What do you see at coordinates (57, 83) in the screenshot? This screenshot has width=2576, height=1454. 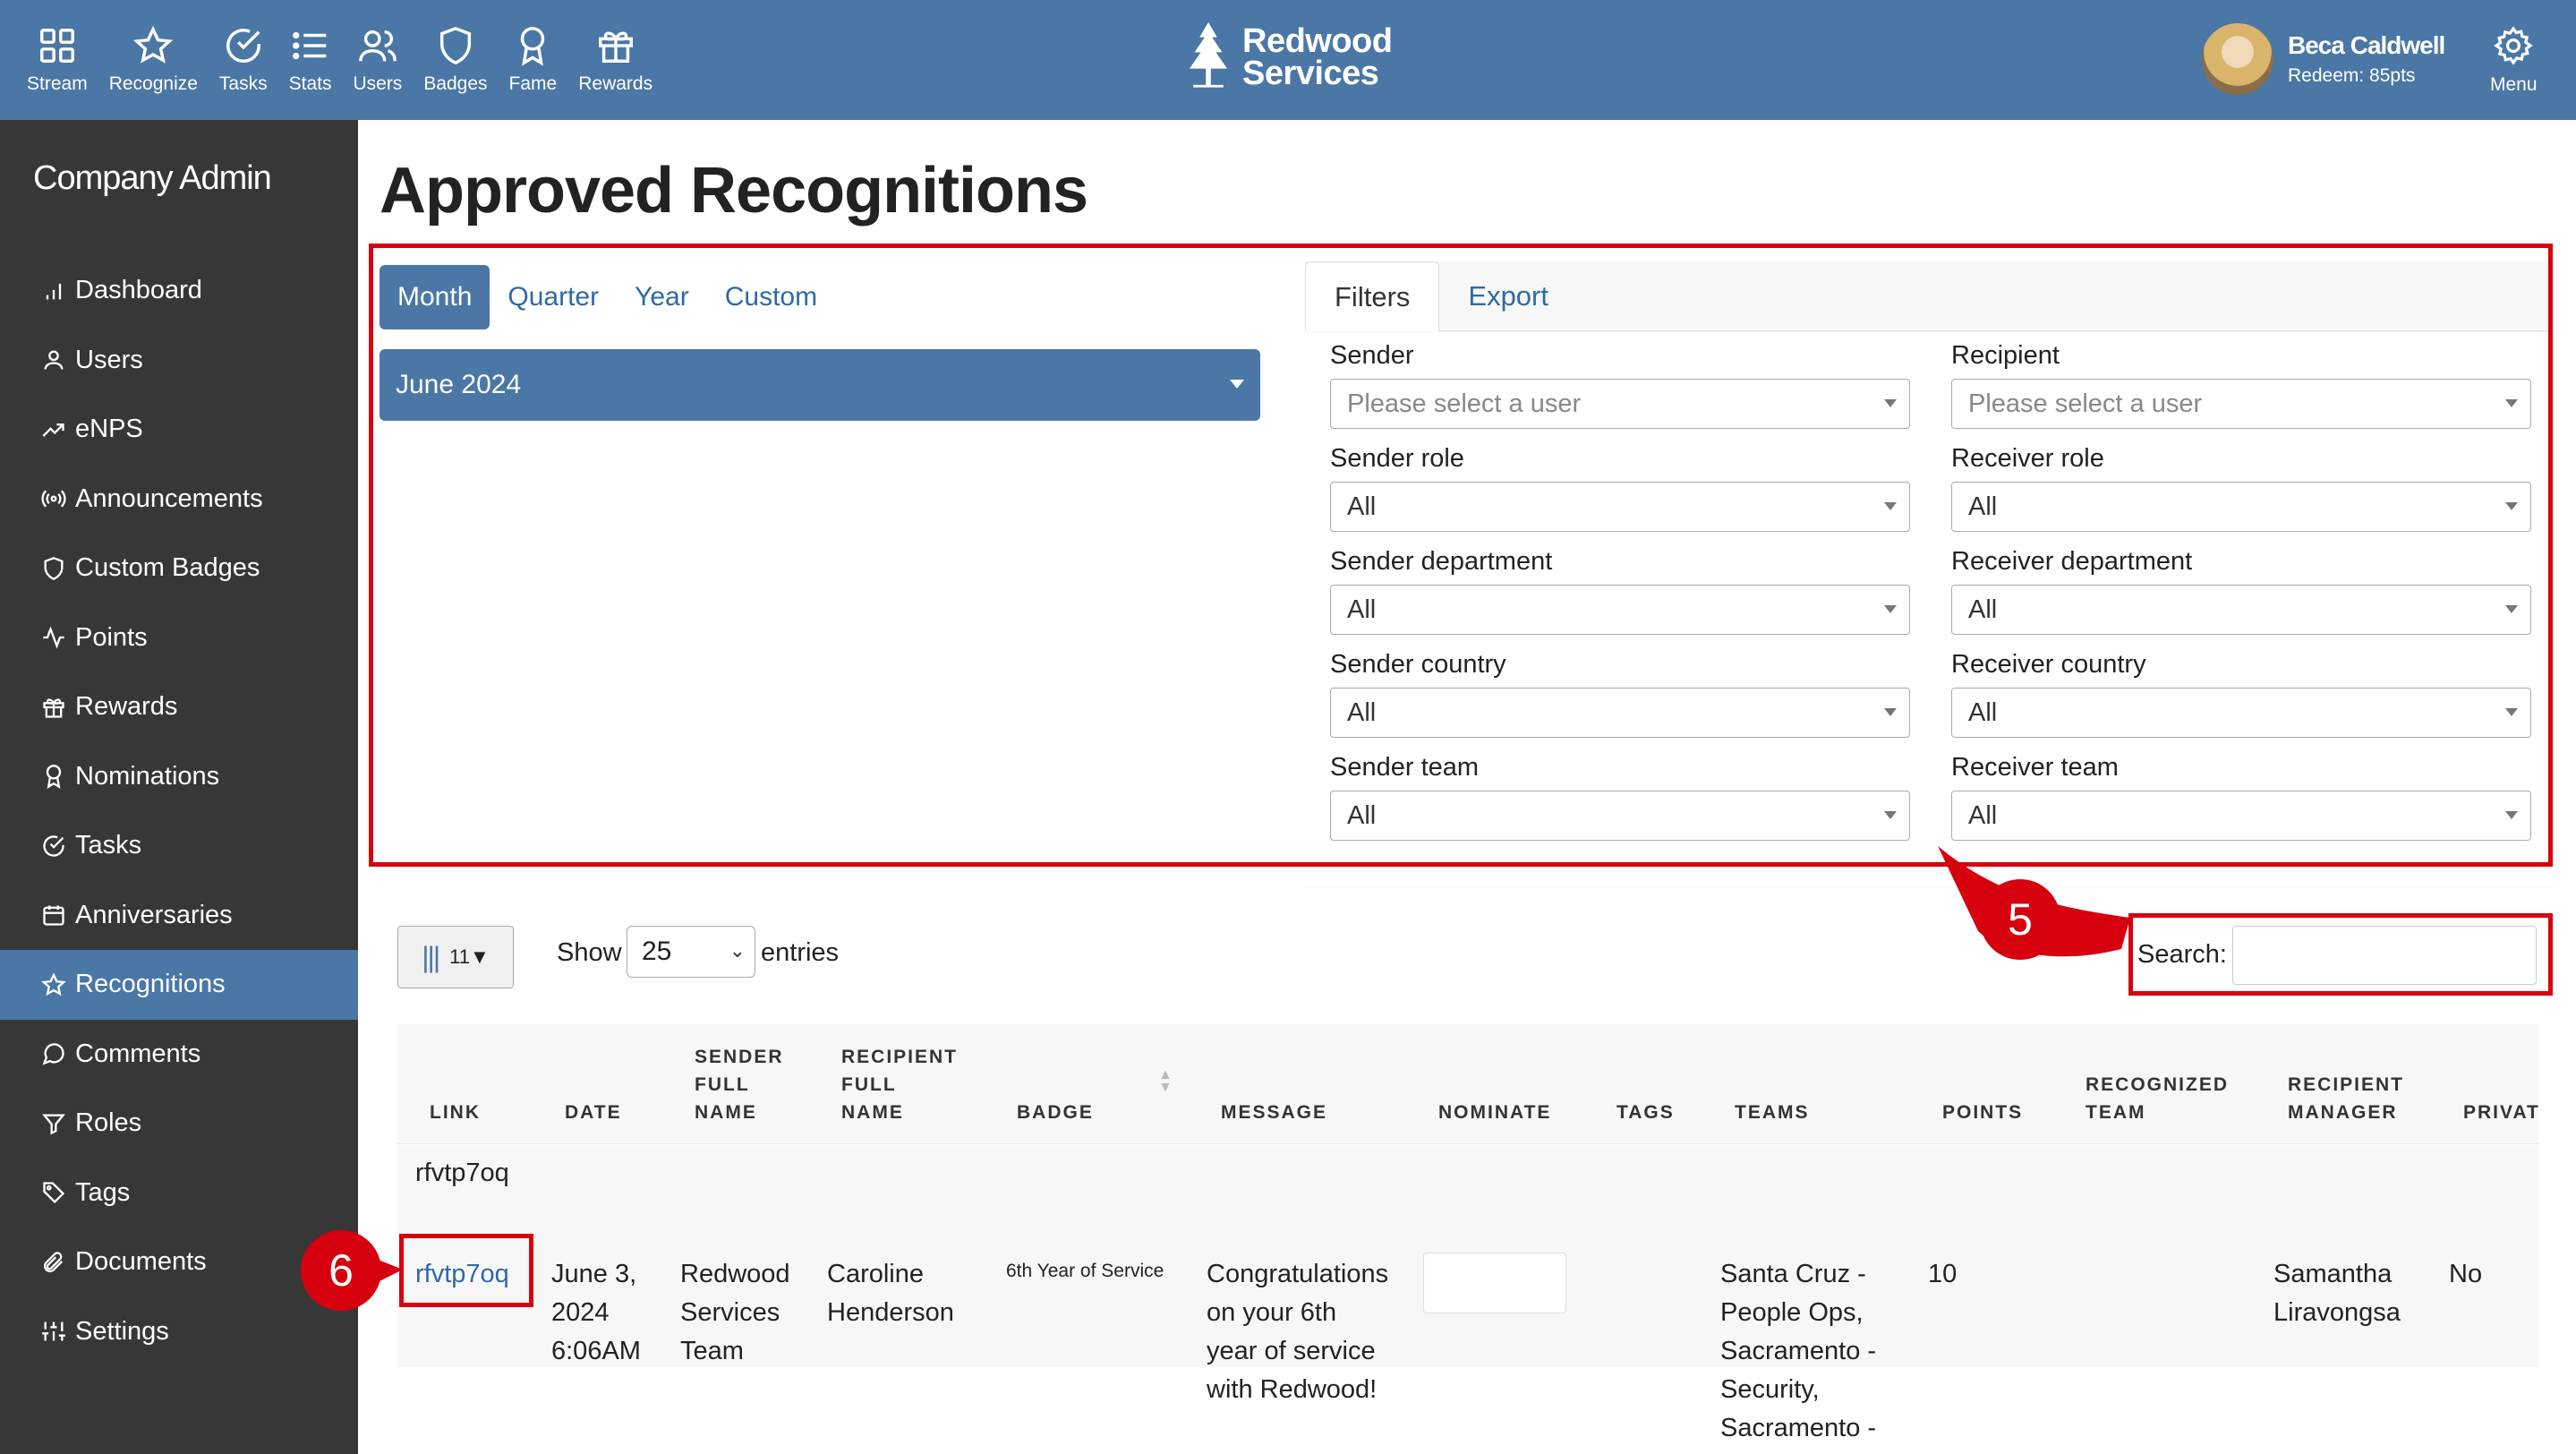 I see `nav-stream-label: Stream` at bounding box center [57, 83].